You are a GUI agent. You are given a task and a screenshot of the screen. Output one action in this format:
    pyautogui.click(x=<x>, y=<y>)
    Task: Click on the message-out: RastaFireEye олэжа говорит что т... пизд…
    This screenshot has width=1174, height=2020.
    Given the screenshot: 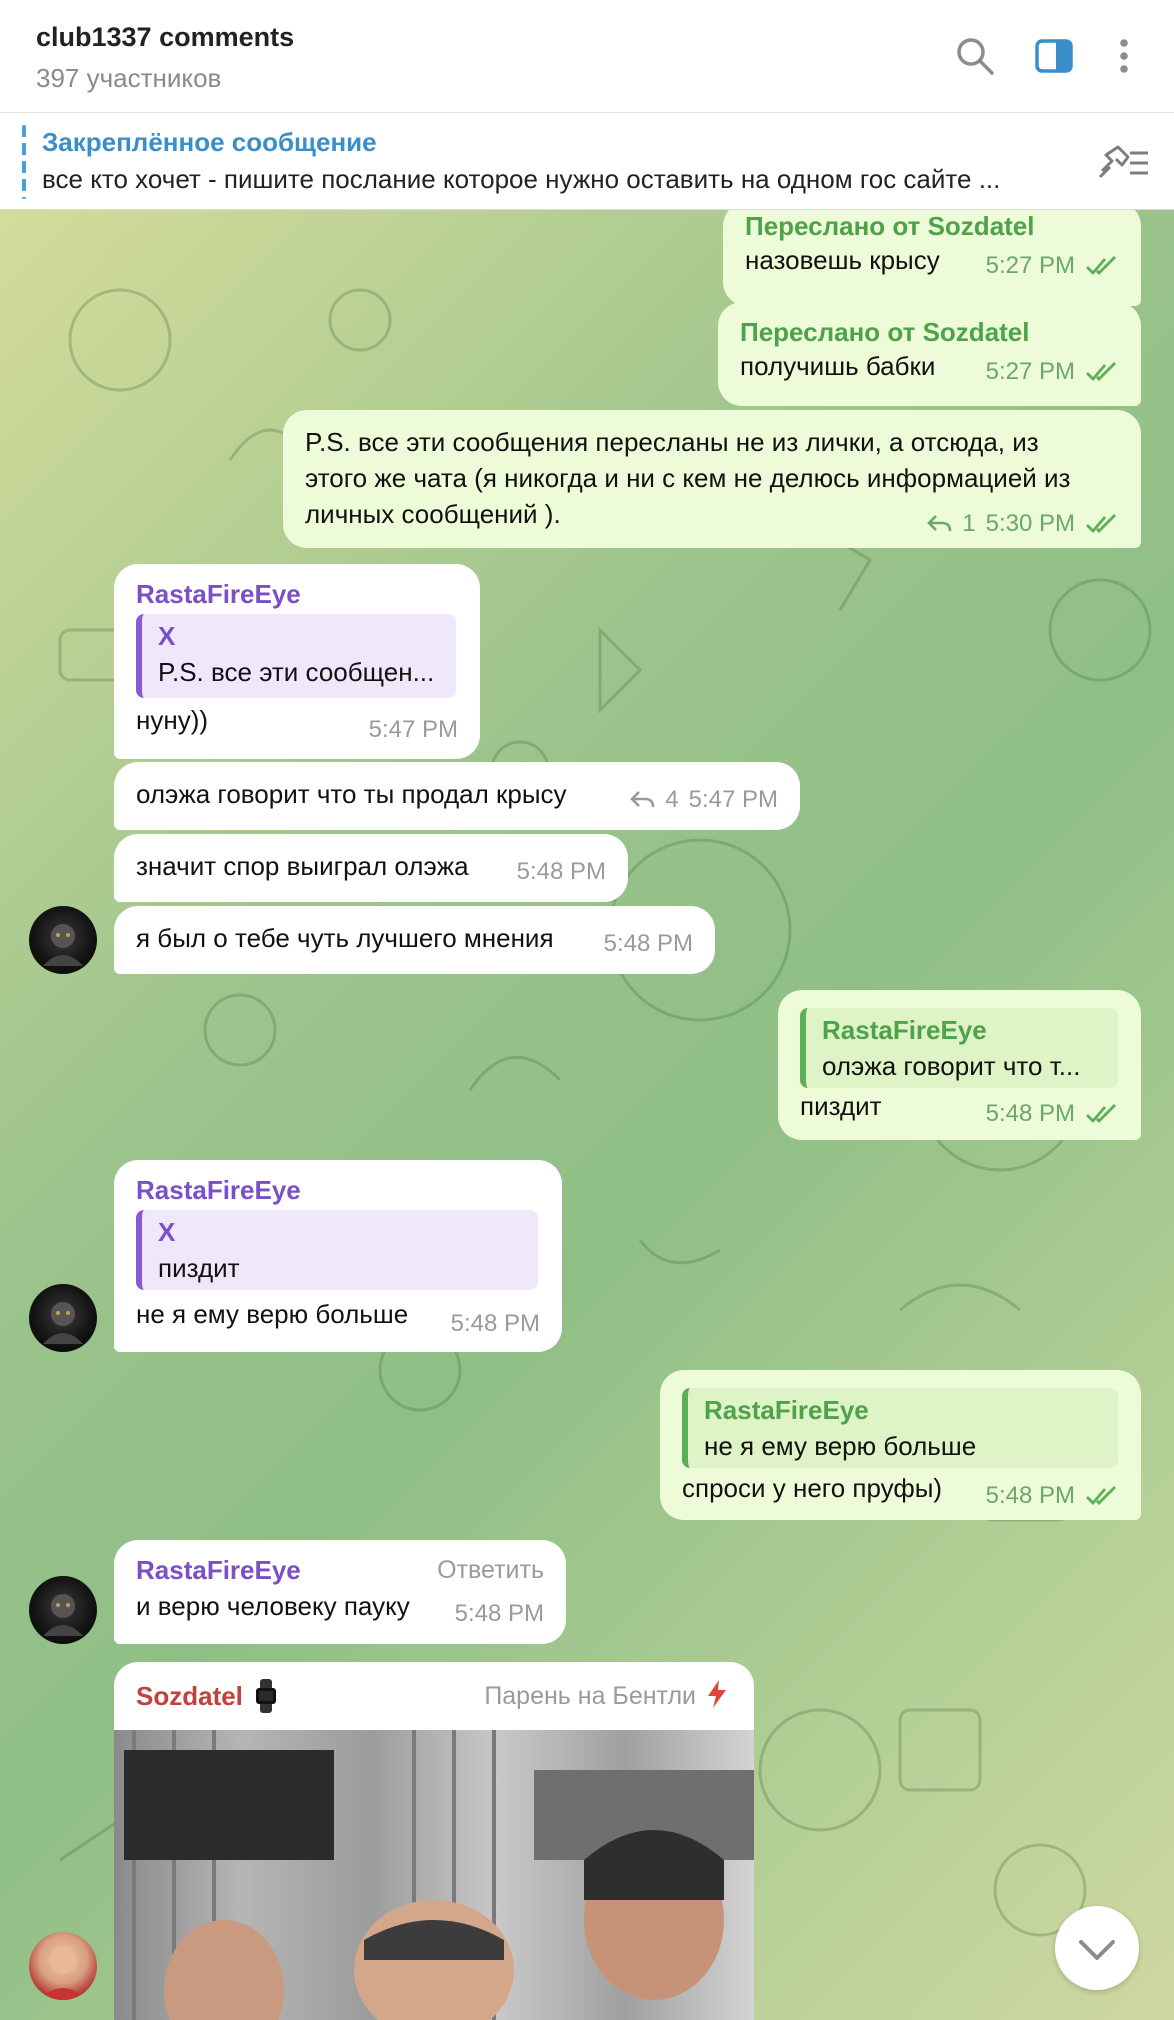 What is the action you would take?
    pyautogui.click(x=959, y=1065)
    